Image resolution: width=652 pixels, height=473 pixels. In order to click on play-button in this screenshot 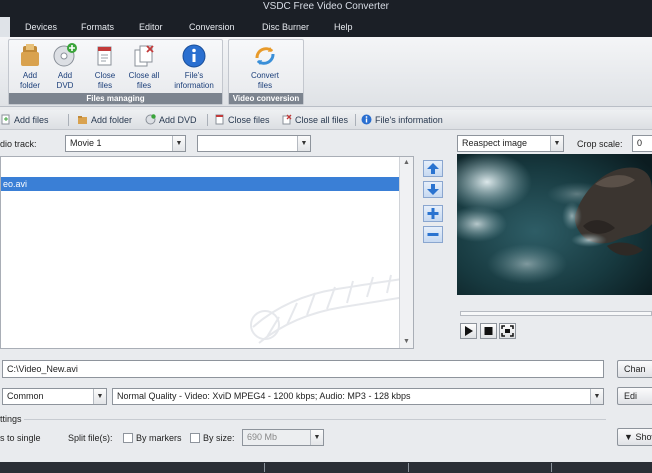, I will do `click(468, 331)`.